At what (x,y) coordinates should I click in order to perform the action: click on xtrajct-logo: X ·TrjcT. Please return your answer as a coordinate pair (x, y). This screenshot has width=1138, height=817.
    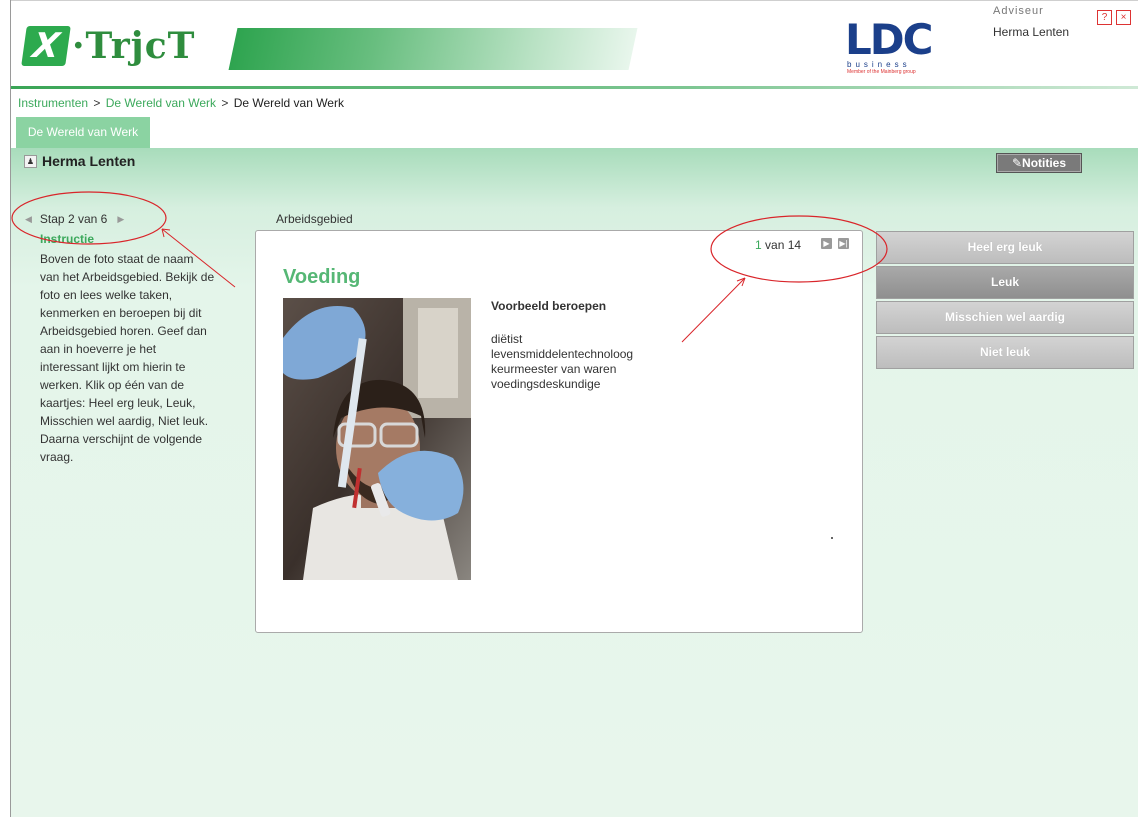
    Looking at the image, I should click on (108, 46).